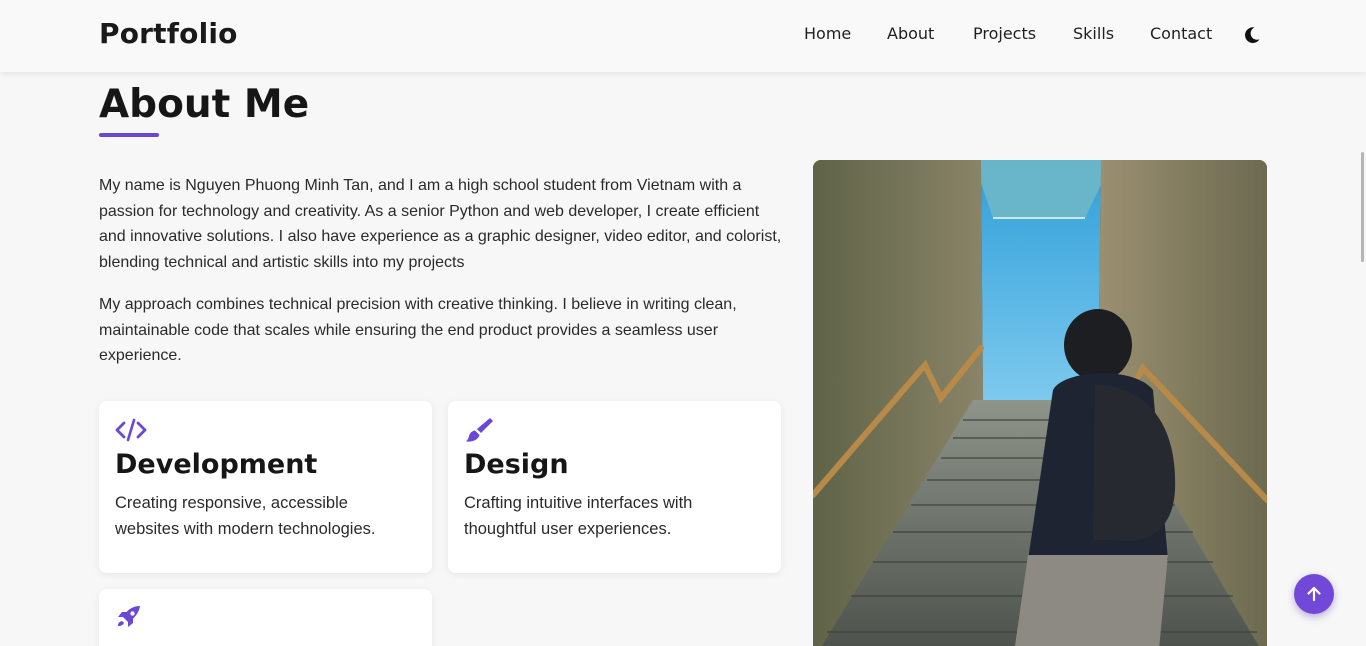 The width and height of the screenshot is (1366, 646). I want to click on nav-home: Home, so click(827, 33).